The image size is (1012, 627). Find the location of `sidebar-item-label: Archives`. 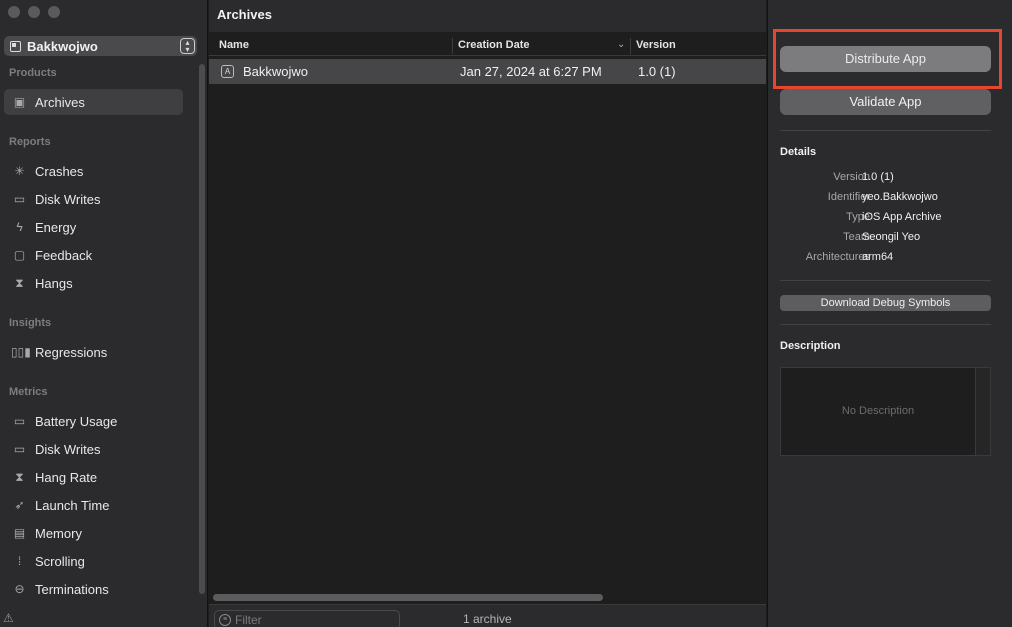

sidebar-item-label: Archives is located at coordinates (60, 102).